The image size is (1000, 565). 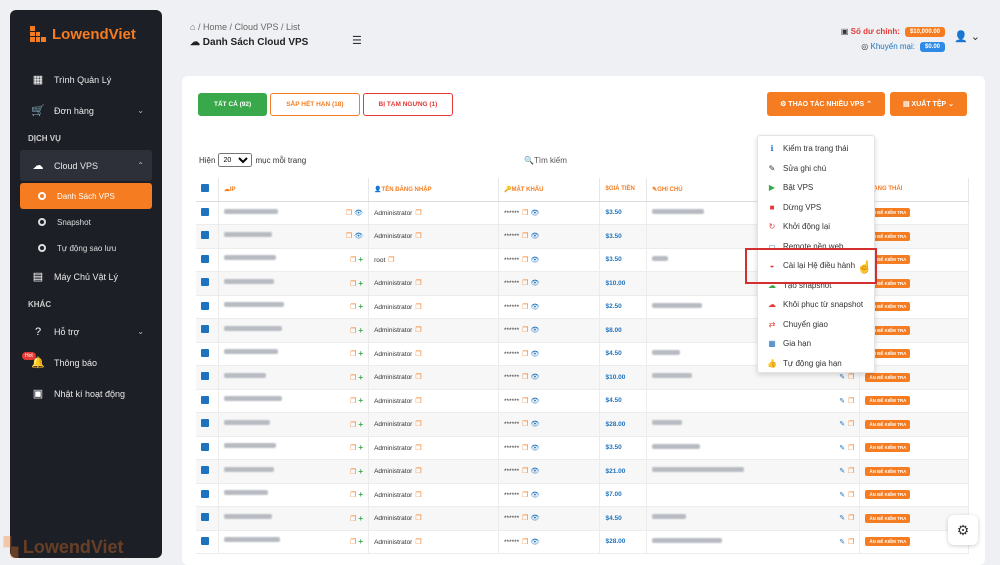 What do you see at coordinates (86, 276) in the screenshot?
I see `sidebar-item-physical: ▤ Máy Chủ Vật Lý` at bounding box center [86, 276].